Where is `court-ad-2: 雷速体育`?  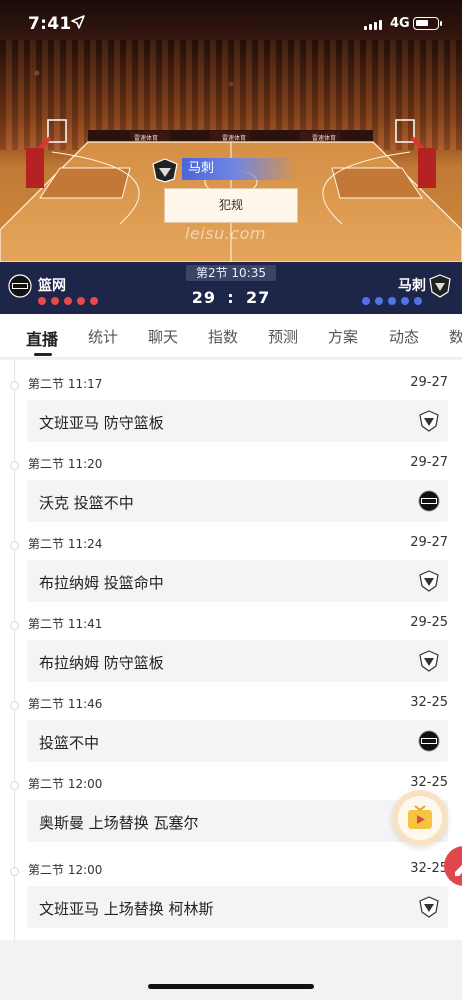
court-ad-2: 雷速体育 is located at coordinates (234, 138).